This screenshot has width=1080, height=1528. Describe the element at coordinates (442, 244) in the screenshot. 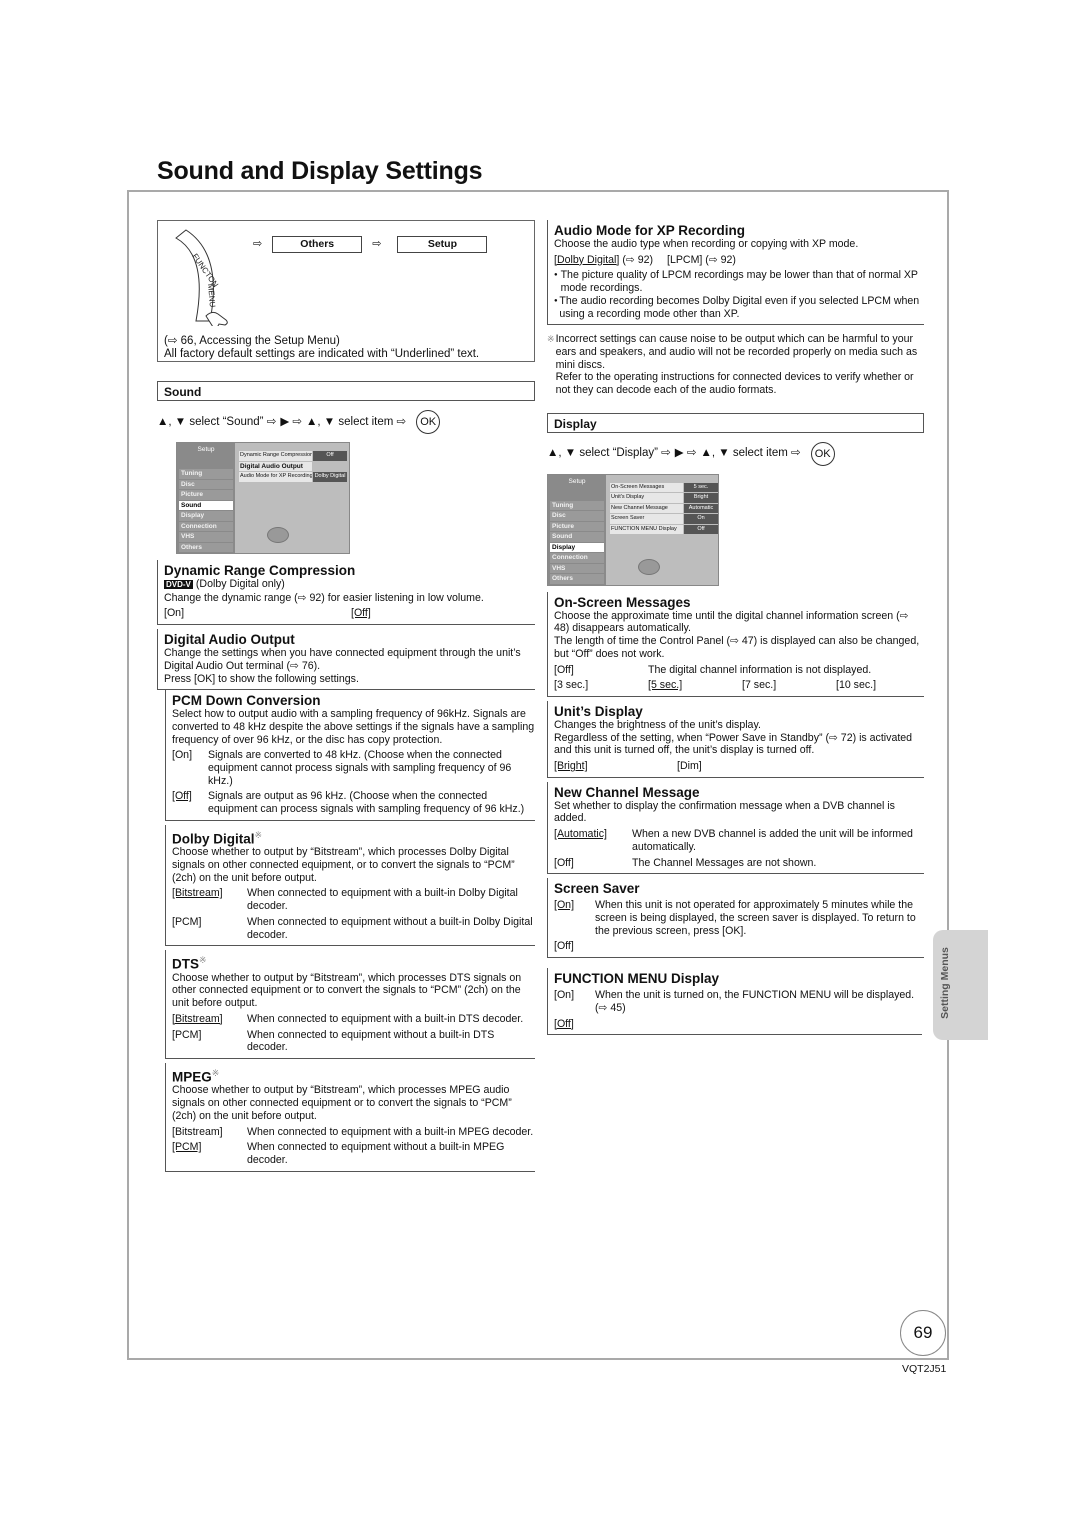

I see `setup-menu-button: Setup` at that location.